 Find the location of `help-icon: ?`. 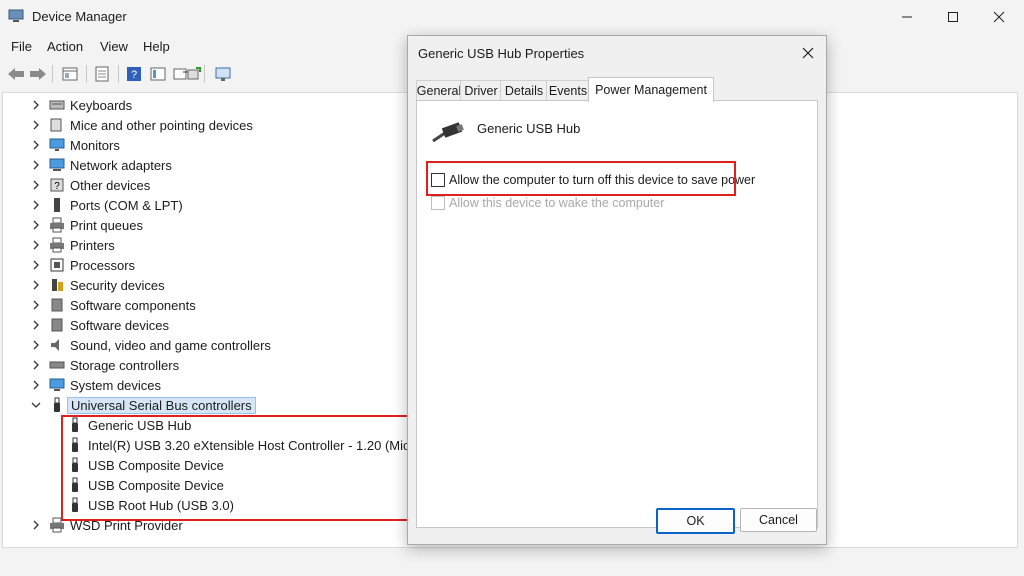

help-icon: ? is located at coordinates (134, 74).